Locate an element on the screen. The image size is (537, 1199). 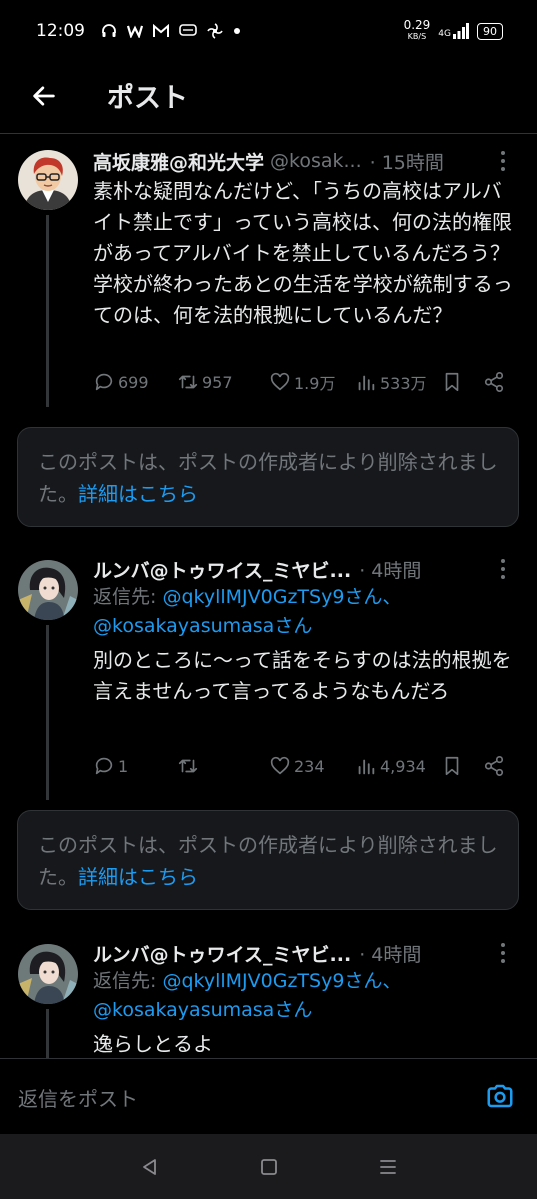
reply-composer: 返信をポスト is located at coordinates (268, 1096).